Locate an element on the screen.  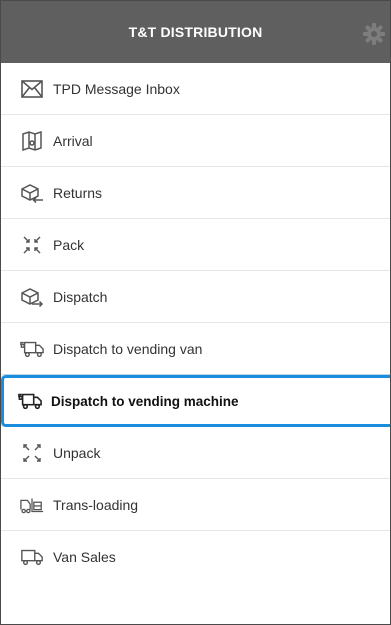
menu-item-dispatch-to-vending-van: Dispatch to vending van is located at coordinates (195, 349).